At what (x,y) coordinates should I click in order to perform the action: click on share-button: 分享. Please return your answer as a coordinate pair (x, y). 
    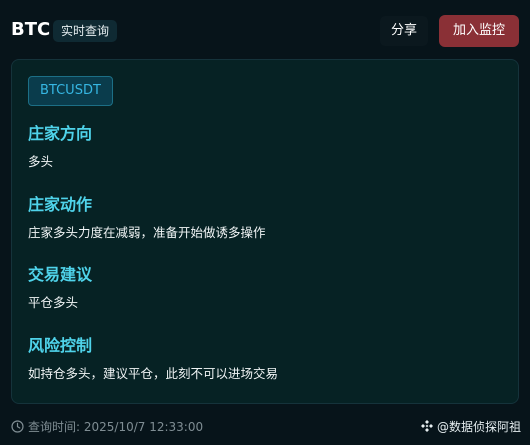
    Looking at the image, I should click on (404, 31).